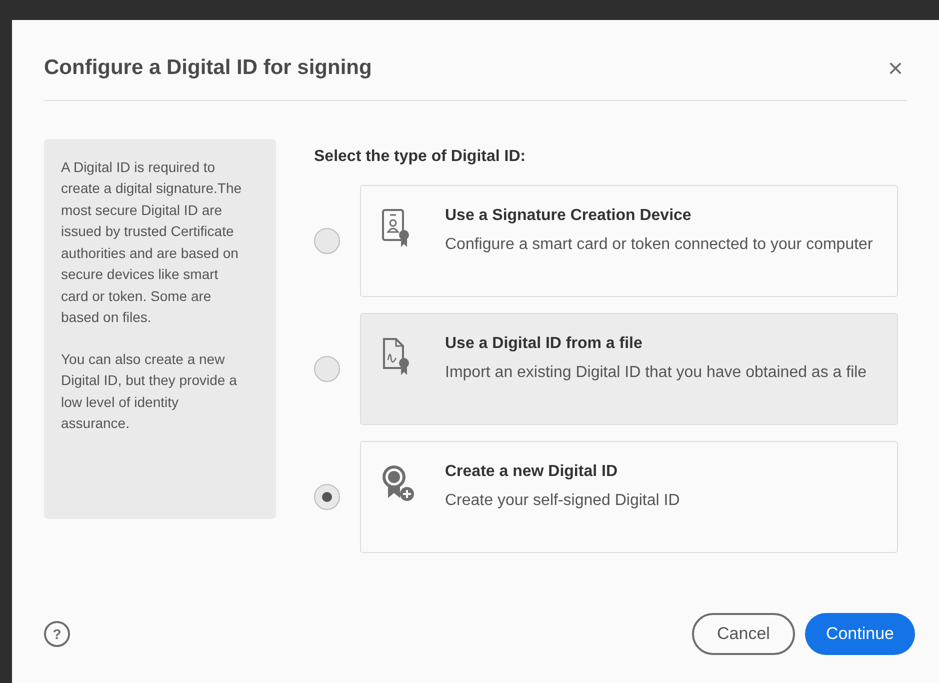 Image resolution: width=939 pixels, height=683 pixels. Describe the element at coordinates (568, 216) in the screenshot. I see `option-title: Use a Signature Creation Device` at that location.